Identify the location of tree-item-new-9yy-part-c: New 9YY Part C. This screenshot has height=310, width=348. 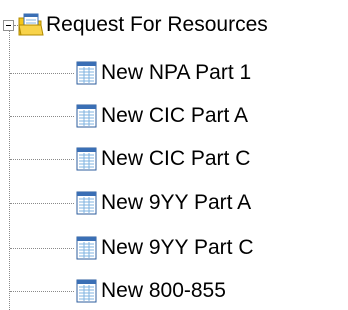
(164, 248).